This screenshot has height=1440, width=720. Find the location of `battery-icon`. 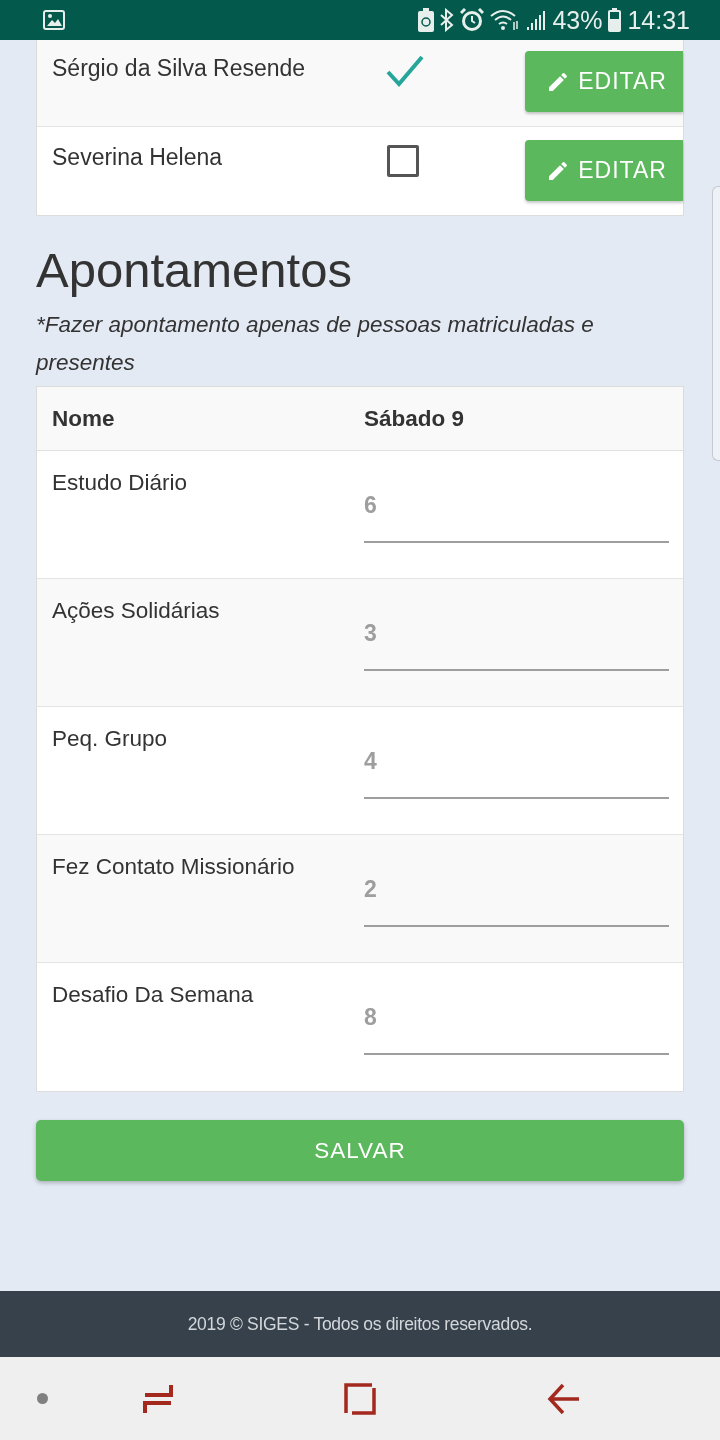

battery-icon is located at coordinates (615, 20).